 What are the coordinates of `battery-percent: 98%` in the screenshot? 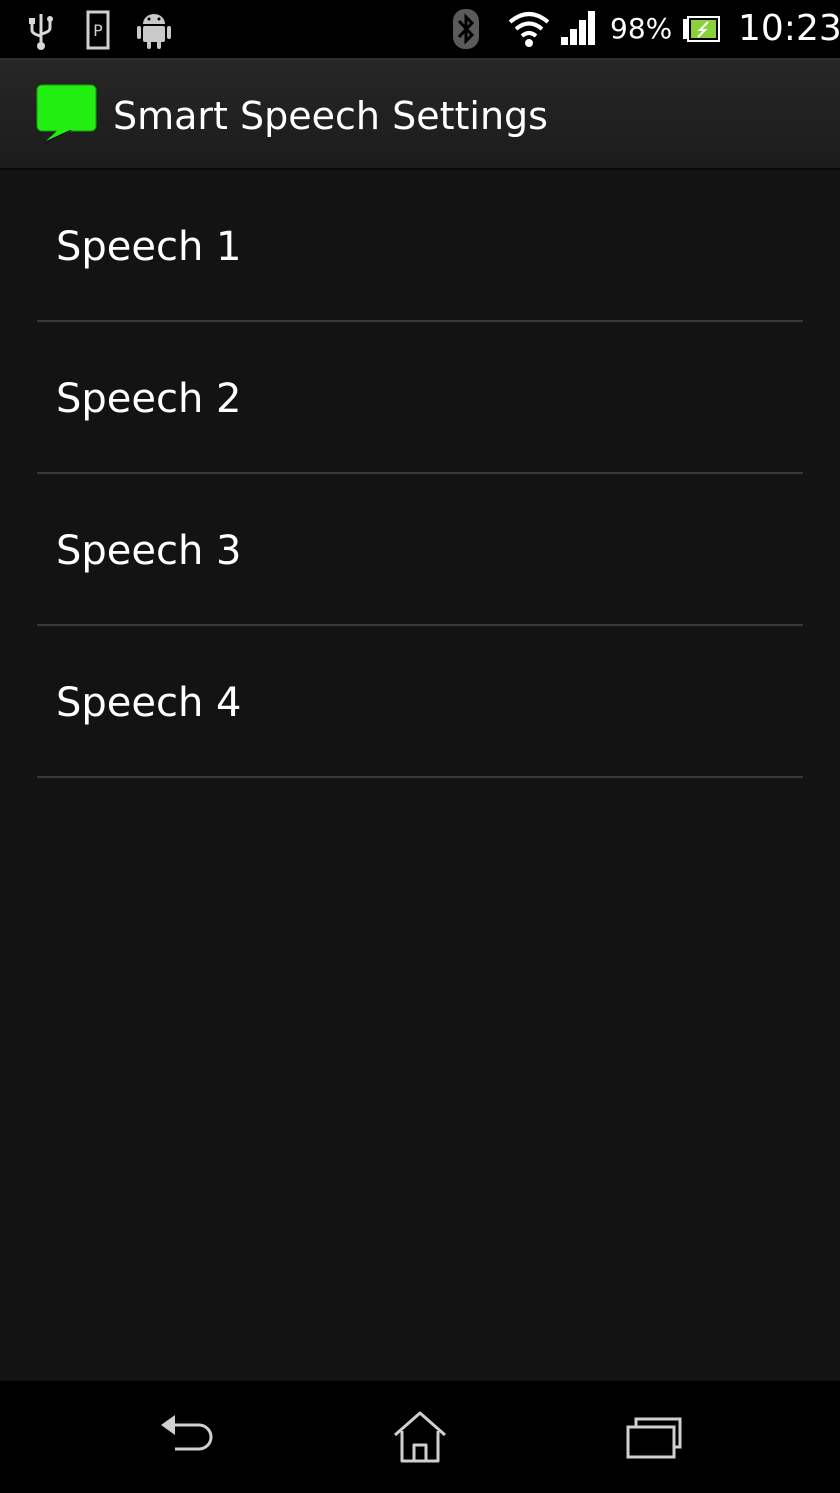 It's located at (641, 28).